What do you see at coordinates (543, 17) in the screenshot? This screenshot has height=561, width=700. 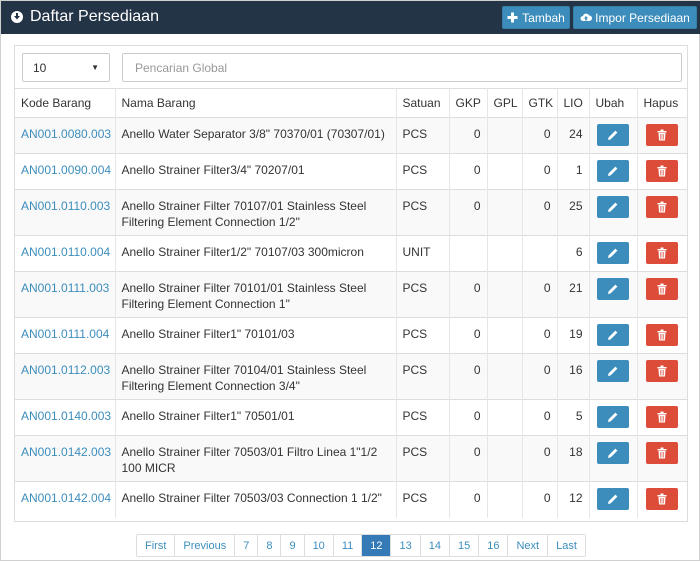 I see `tambah-label: Tambah` at bounding box center [543, 17].